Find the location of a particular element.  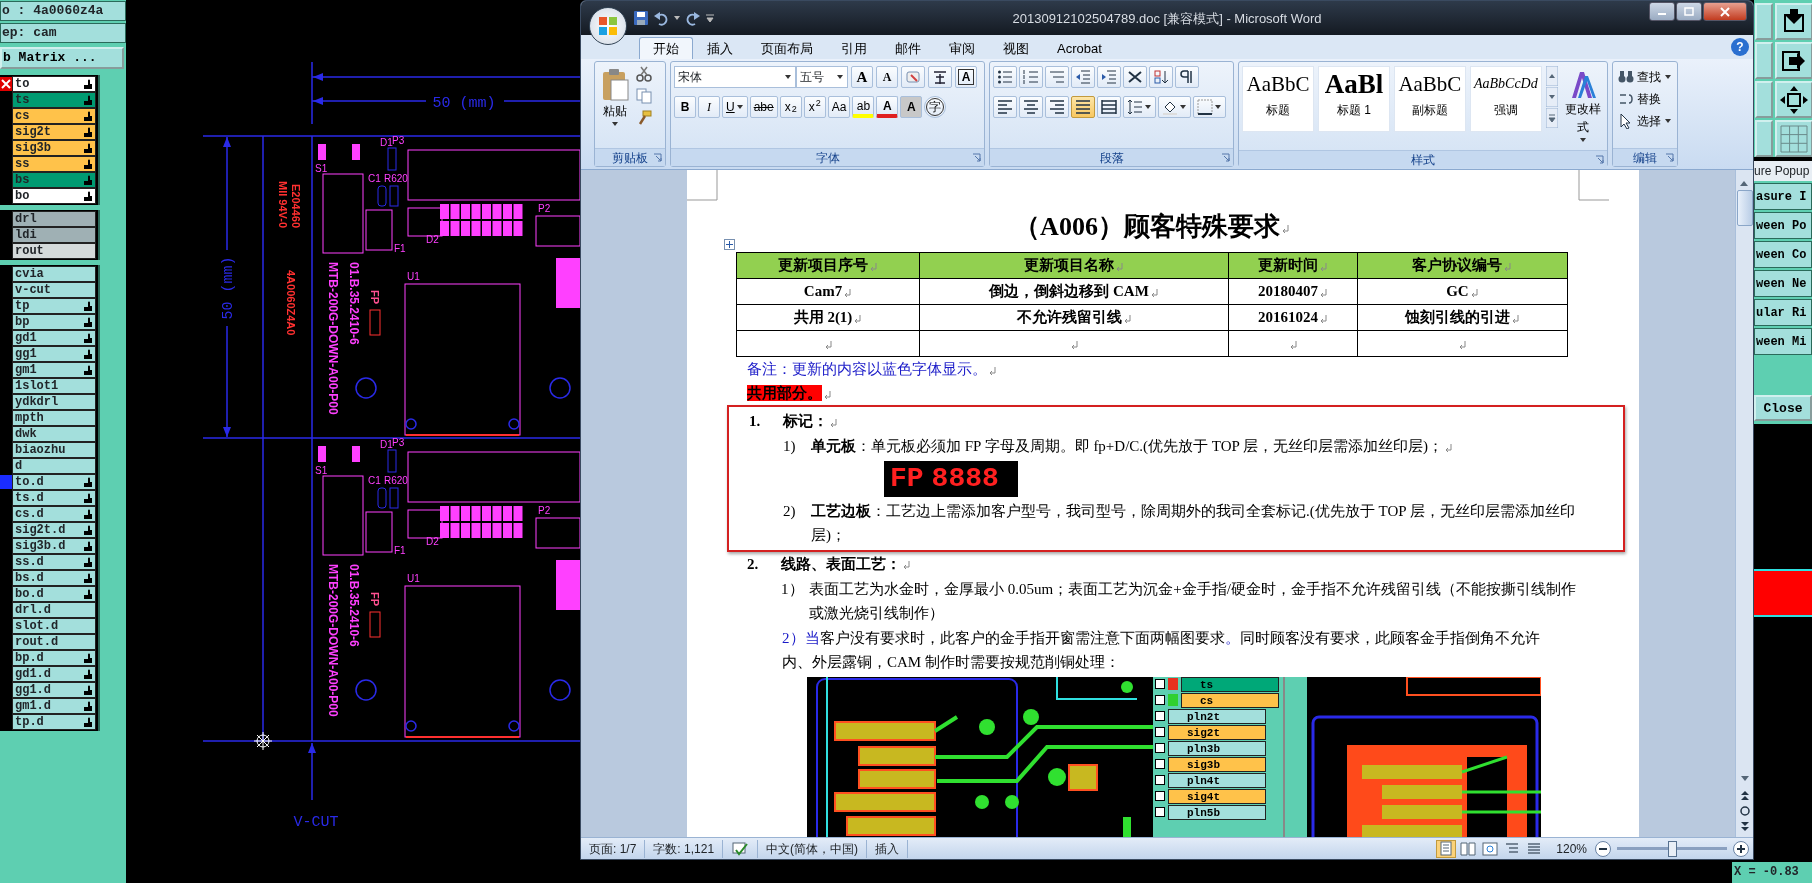

layer-item: gm1.d is located at coordinates (54, 706).